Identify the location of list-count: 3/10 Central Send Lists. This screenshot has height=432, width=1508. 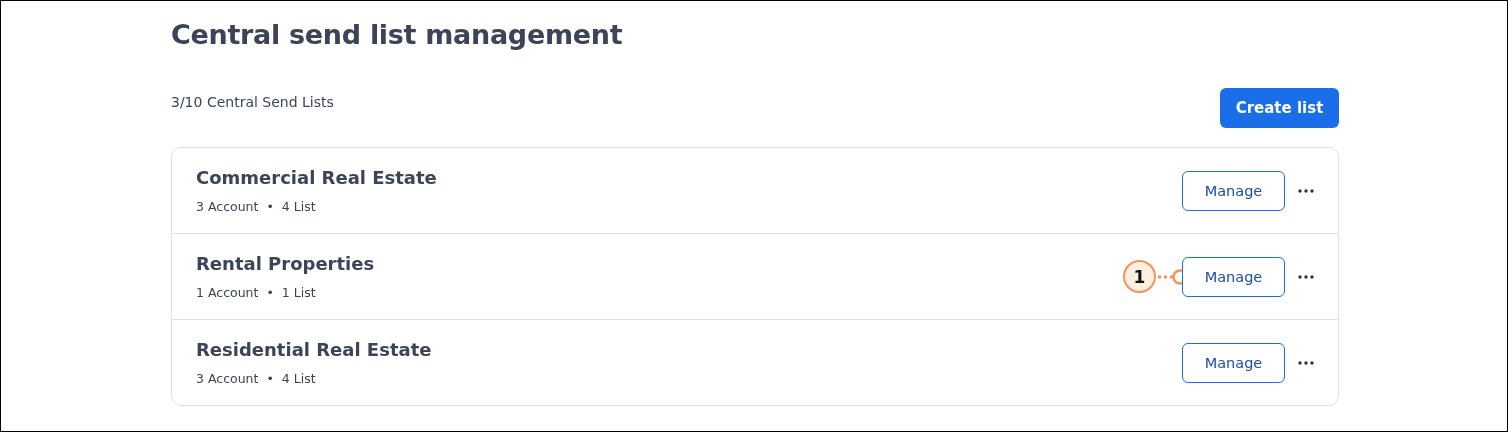
(252, 102).